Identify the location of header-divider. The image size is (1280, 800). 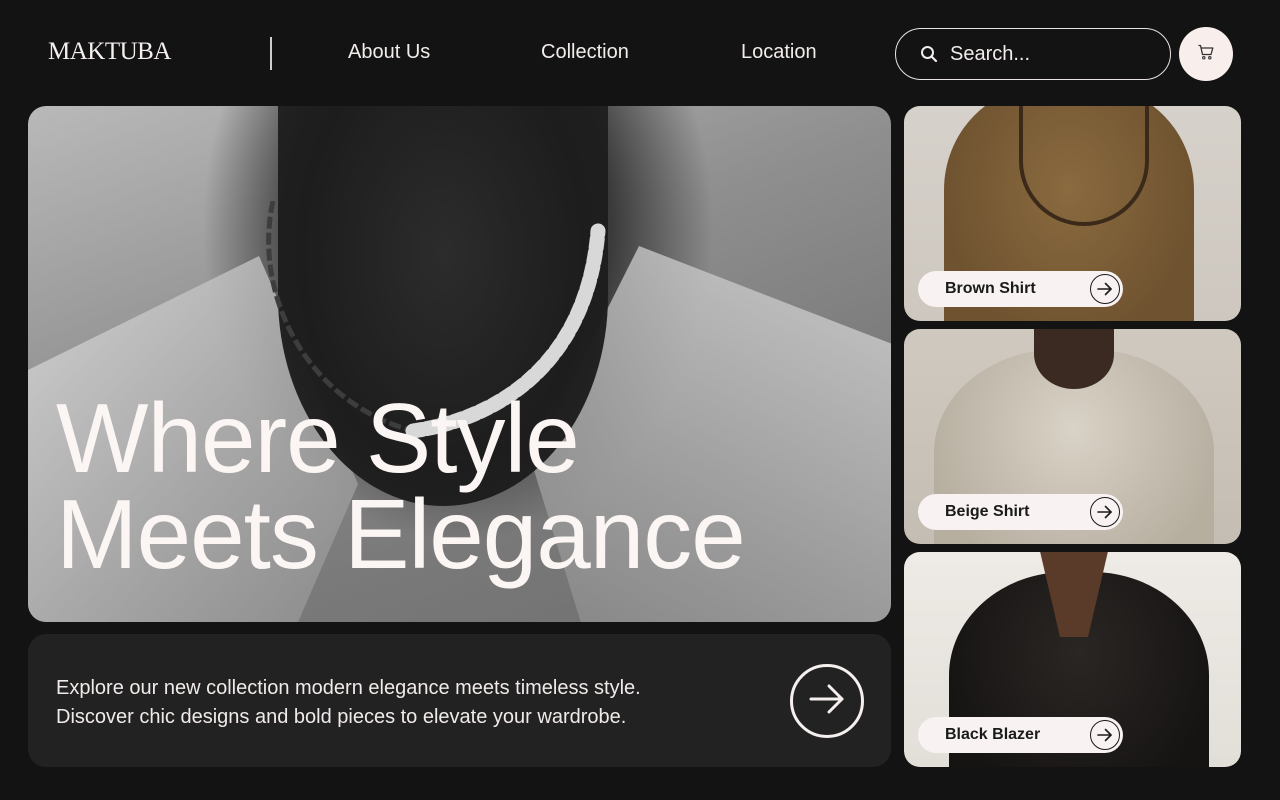
(271, 53).